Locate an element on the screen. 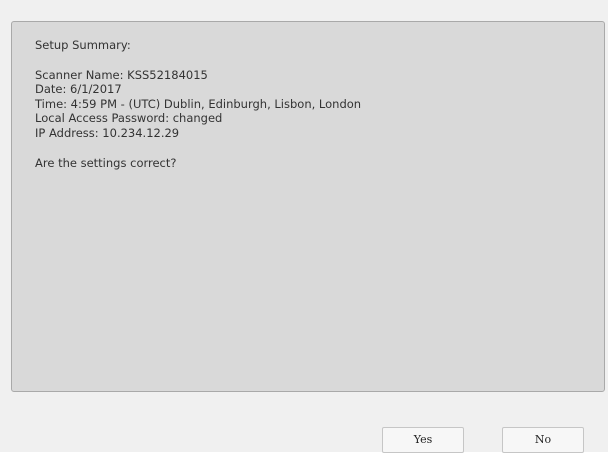  confirmation-question: Are the settings correct? is located at coordinates (106, 162).